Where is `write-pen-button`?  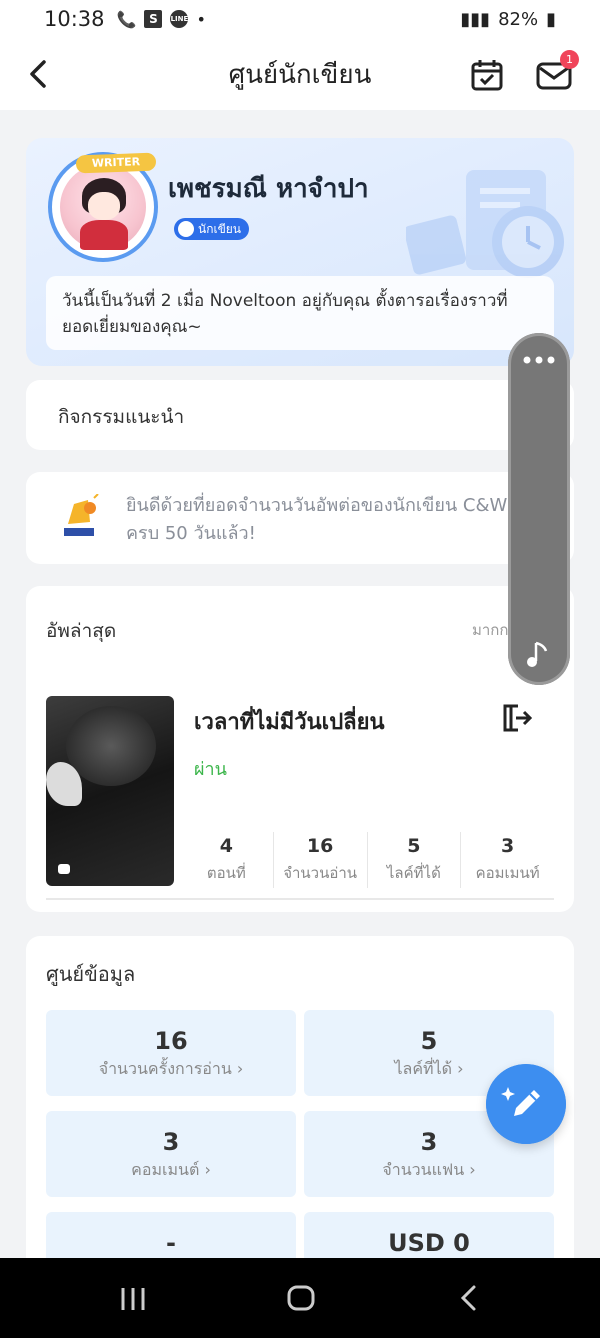 write-pen-button is located at coordinates (526, 1104).